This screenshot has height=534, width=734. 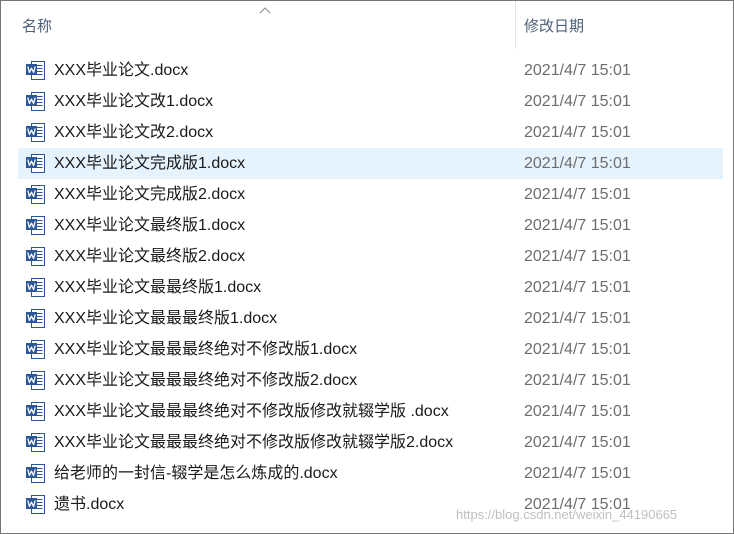 What do you see at coordinates (370, 318) in the screenshot?
I see `file-row: XXX毕业论文最最最终版1.docx 2021/4/7 15:01` at bounding box center [370, 318].